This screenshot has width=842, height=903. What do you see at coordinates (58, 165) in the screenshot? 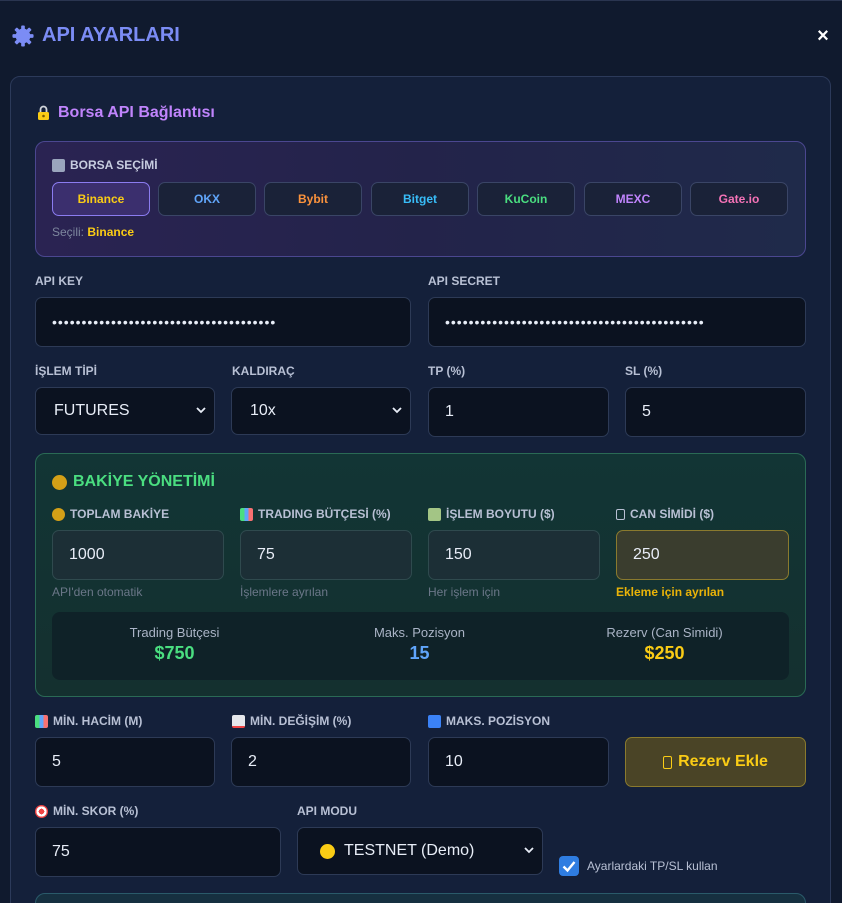
I see `building-icon` at bounding box center [58, 165].